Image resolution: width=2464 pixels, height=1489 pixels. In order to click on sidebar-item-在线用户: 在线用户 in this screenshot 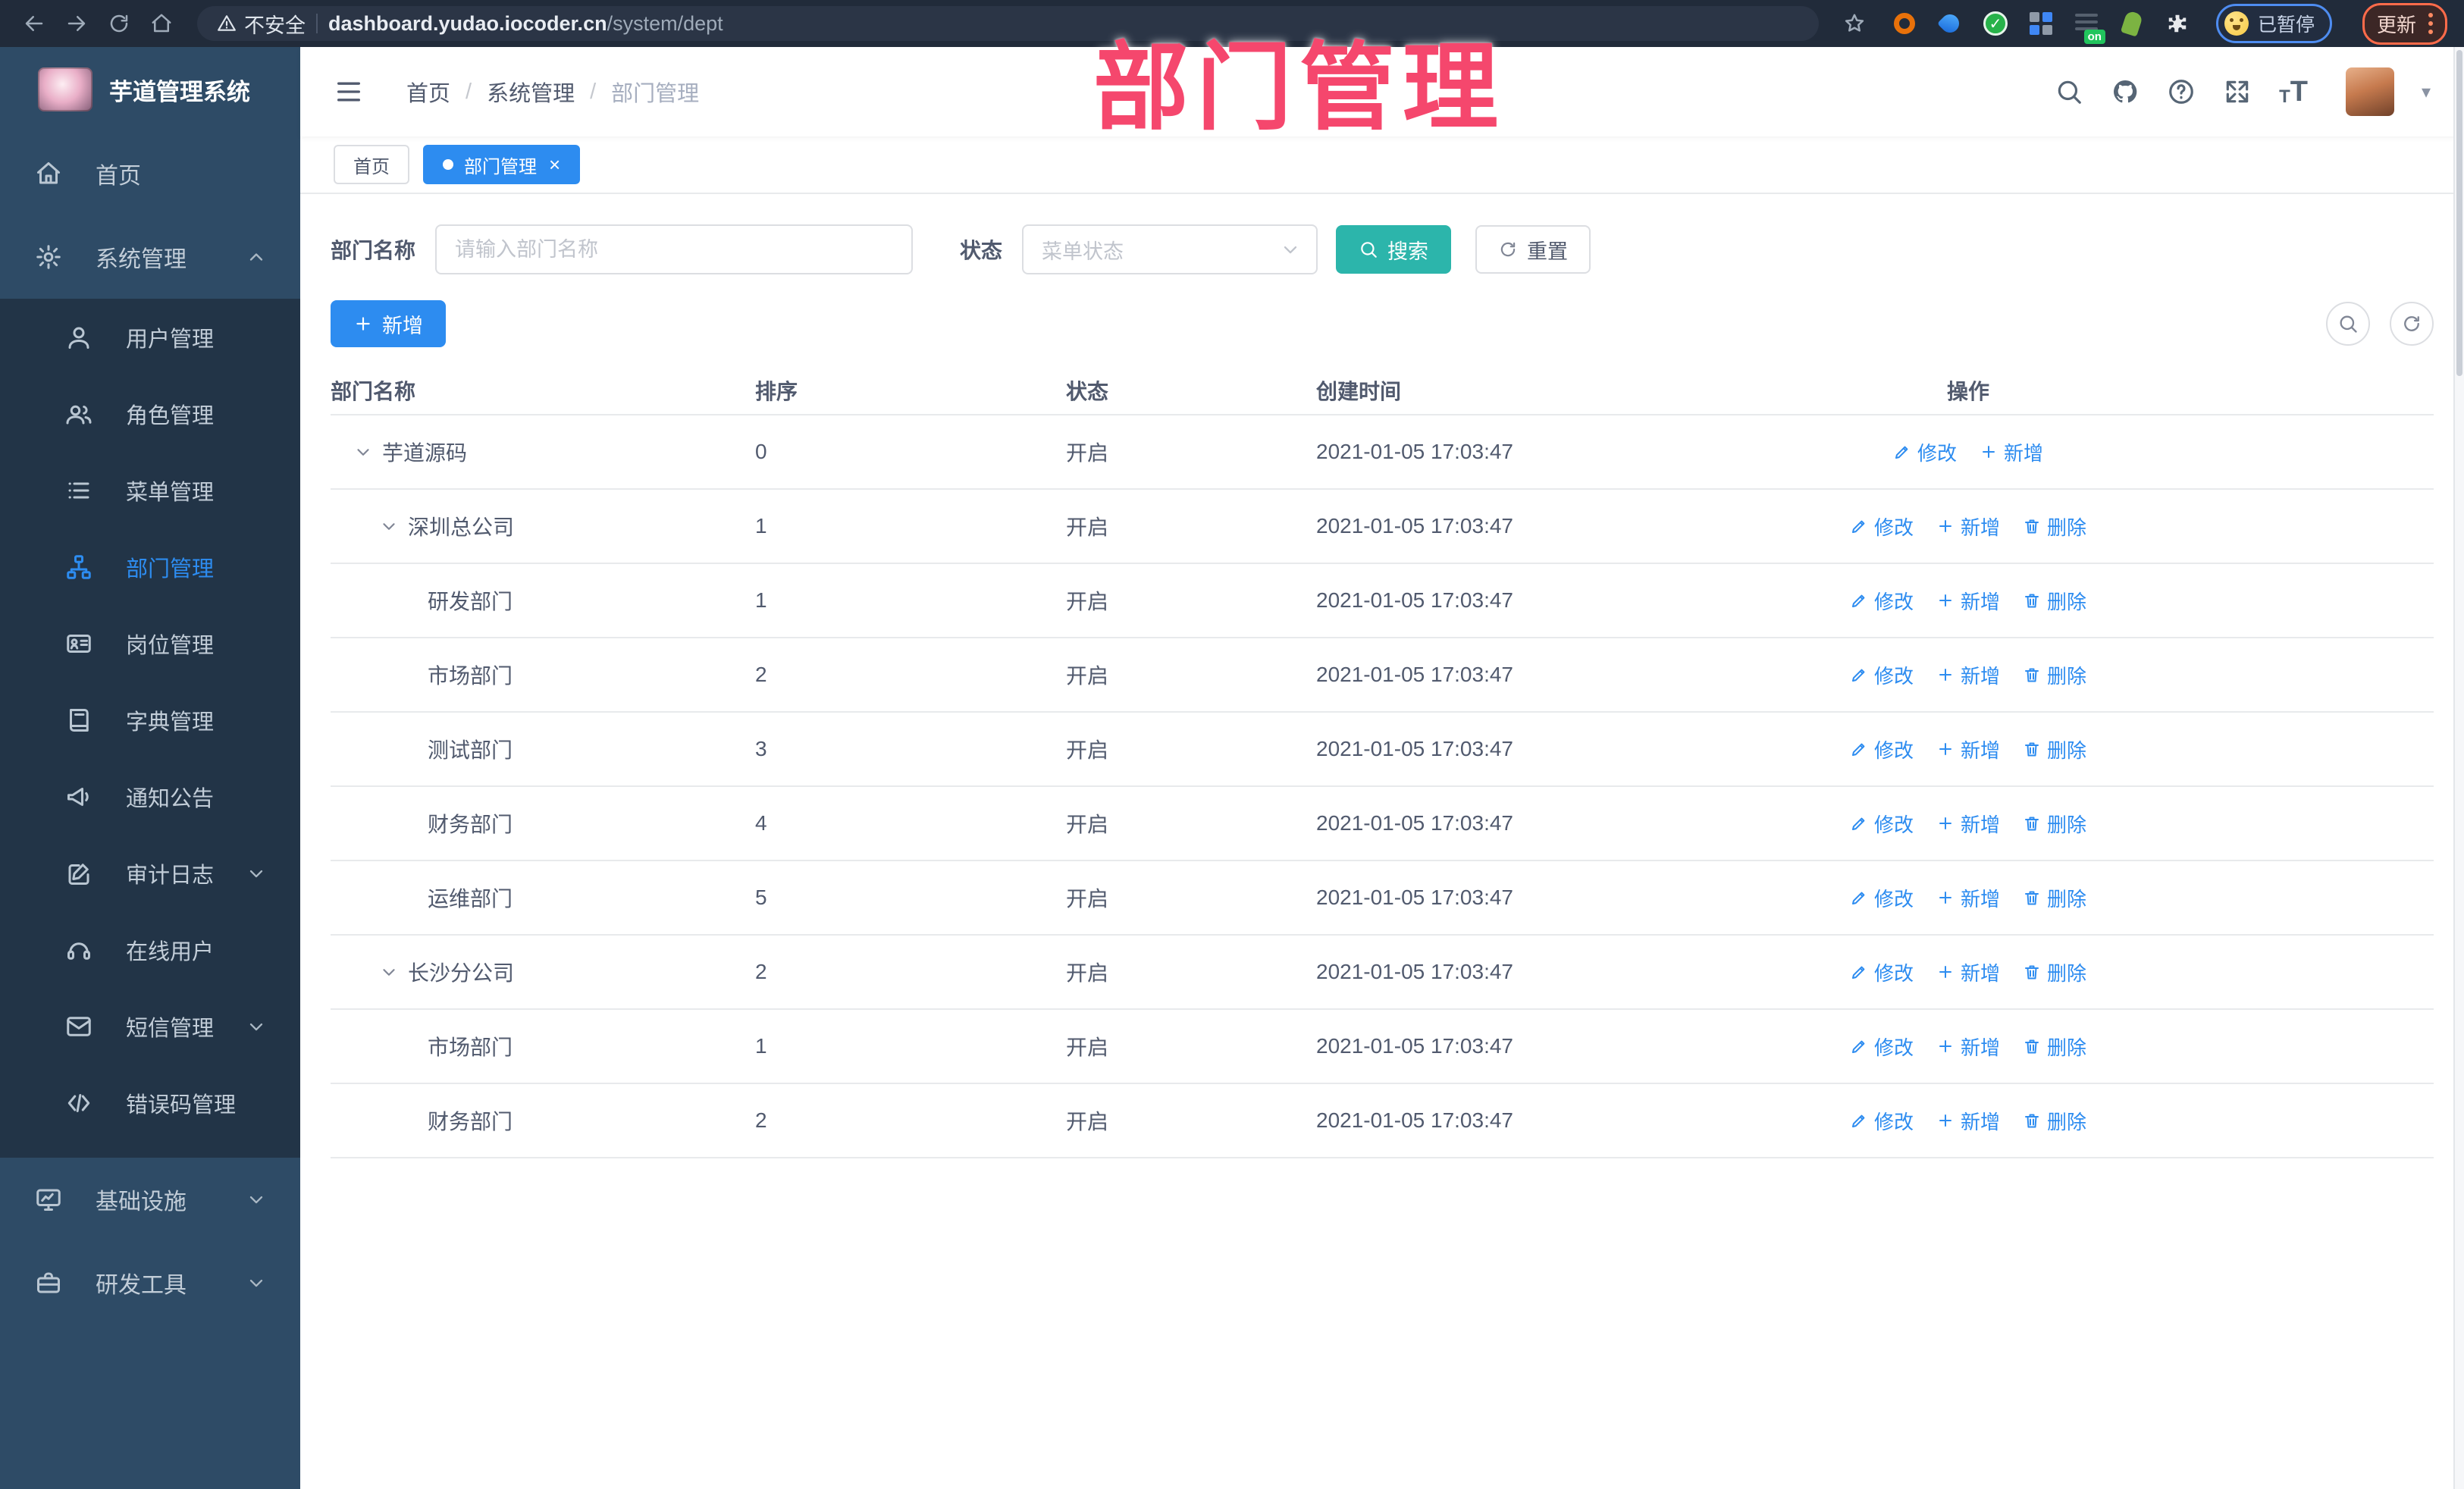, I will do `click(150, 950)`.